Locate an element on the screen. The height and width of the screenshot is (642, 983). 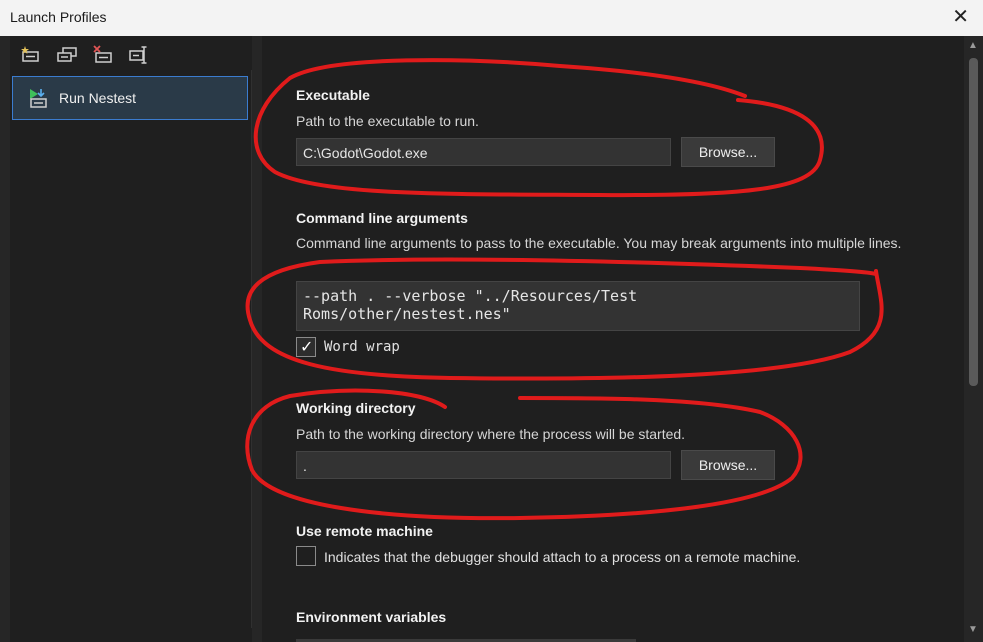
arguments-title: Command line arguments is located at coordinates (382, 218).